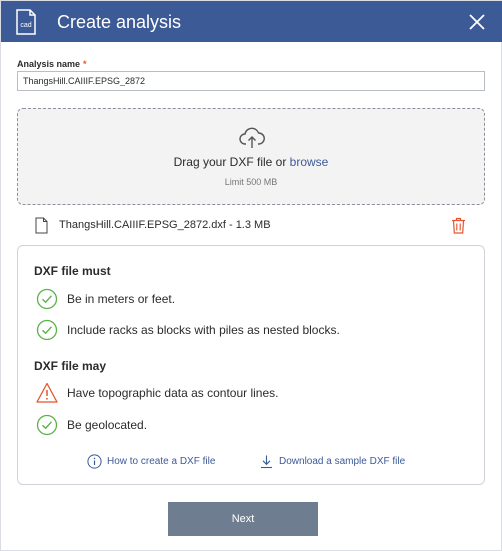 This screenshot has height=551, width=502. Describe the element at coordinates (85, 64) in the screenshot. I see `required-mark: *` at that location.